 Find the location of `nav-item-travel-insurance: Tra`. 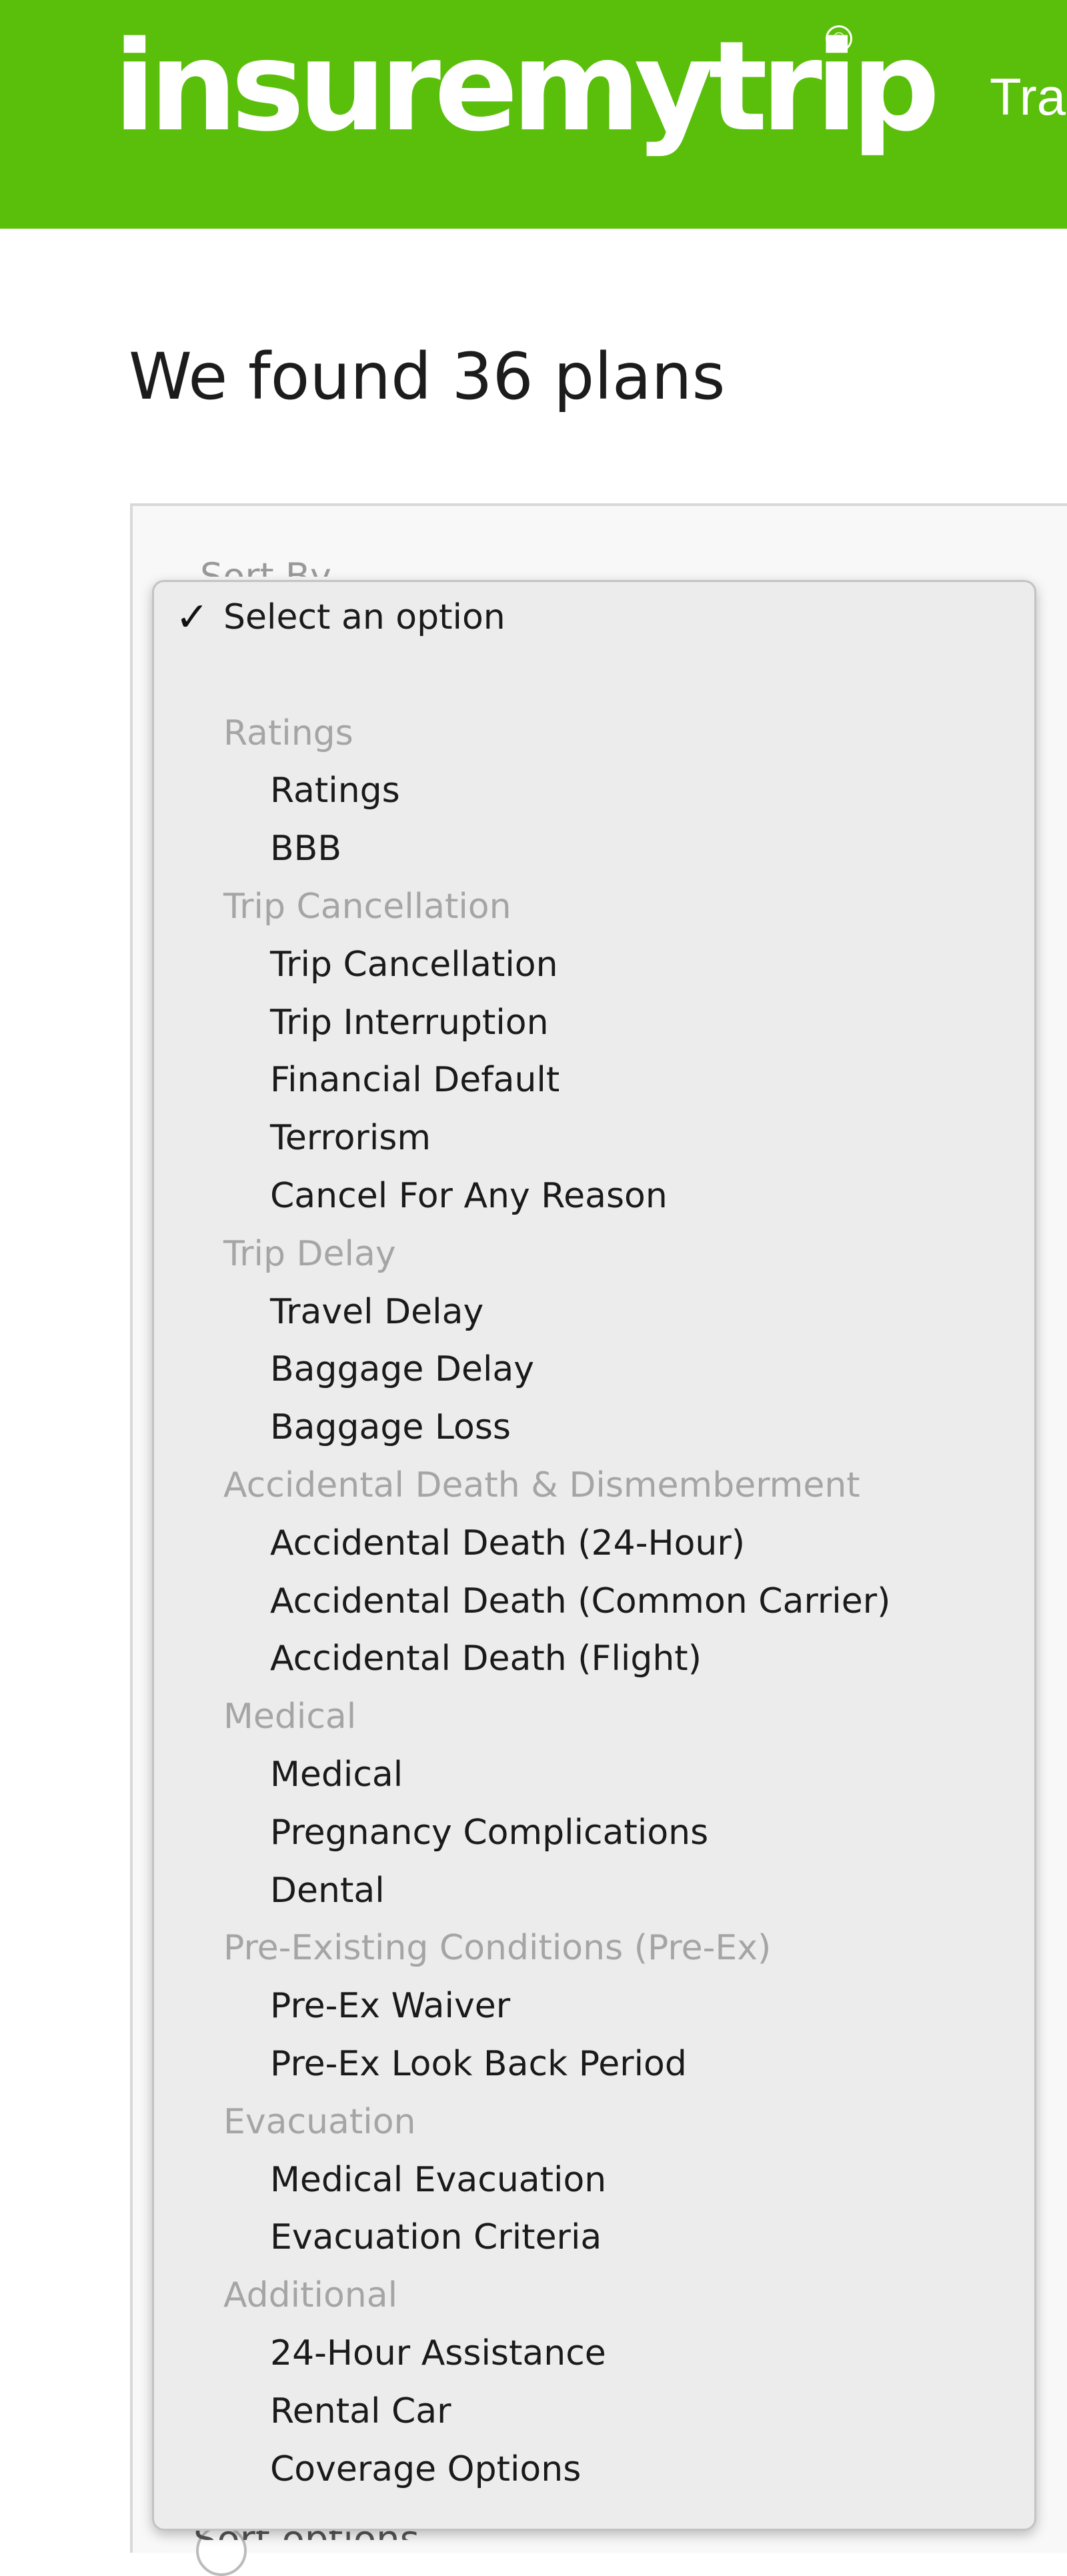

nav-item-travel-insurance: Tra is located at coordinates (1028, 96).